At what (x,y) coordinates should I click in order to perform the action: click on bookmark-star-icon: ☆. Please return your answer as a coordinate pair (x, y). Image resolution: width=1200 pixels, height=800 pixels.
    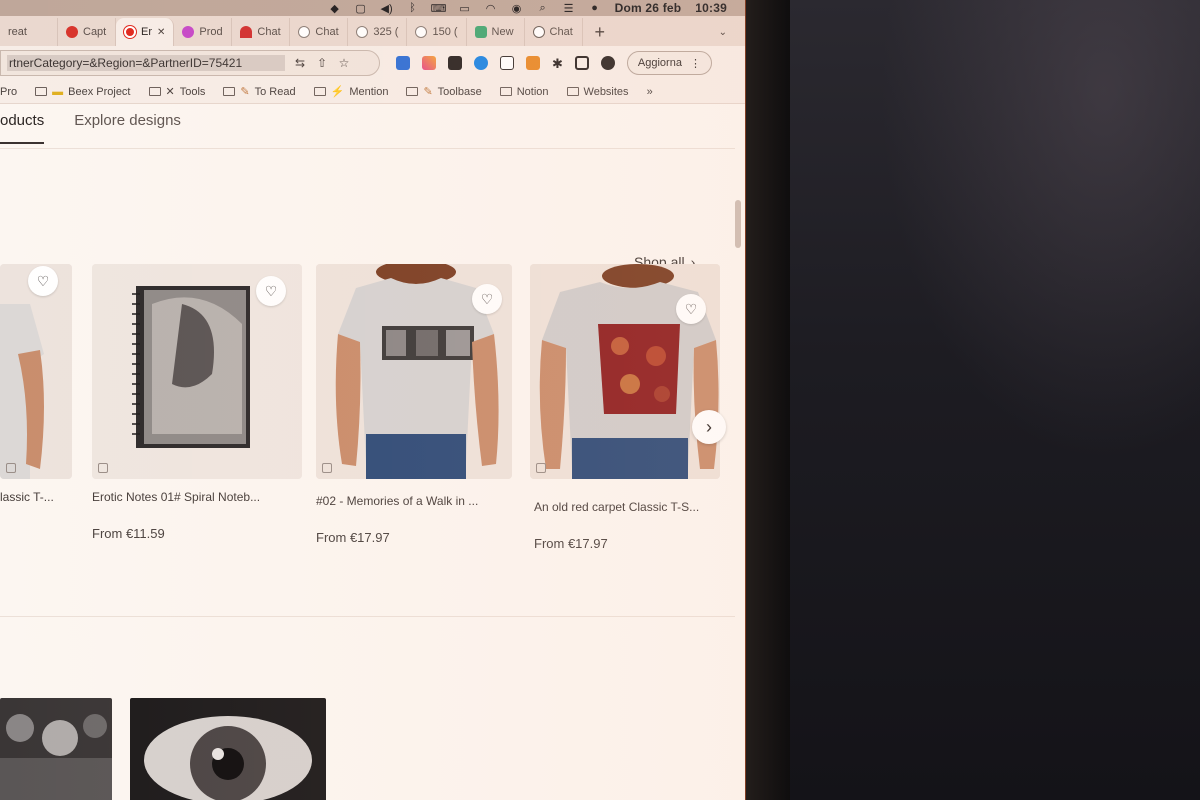
    Looking at the image, I should click on (344, 63).